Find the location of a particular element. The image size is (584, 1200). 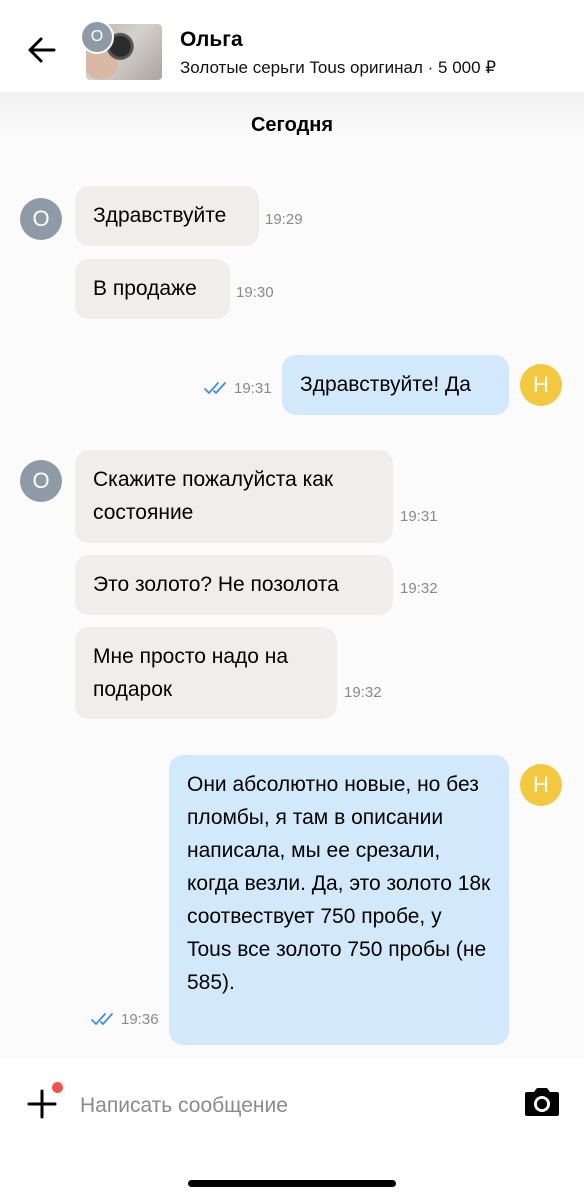

listing-title: Золотые серьги Tous оригинал · 5 000 ₽ is located at coordinates (338, 68).